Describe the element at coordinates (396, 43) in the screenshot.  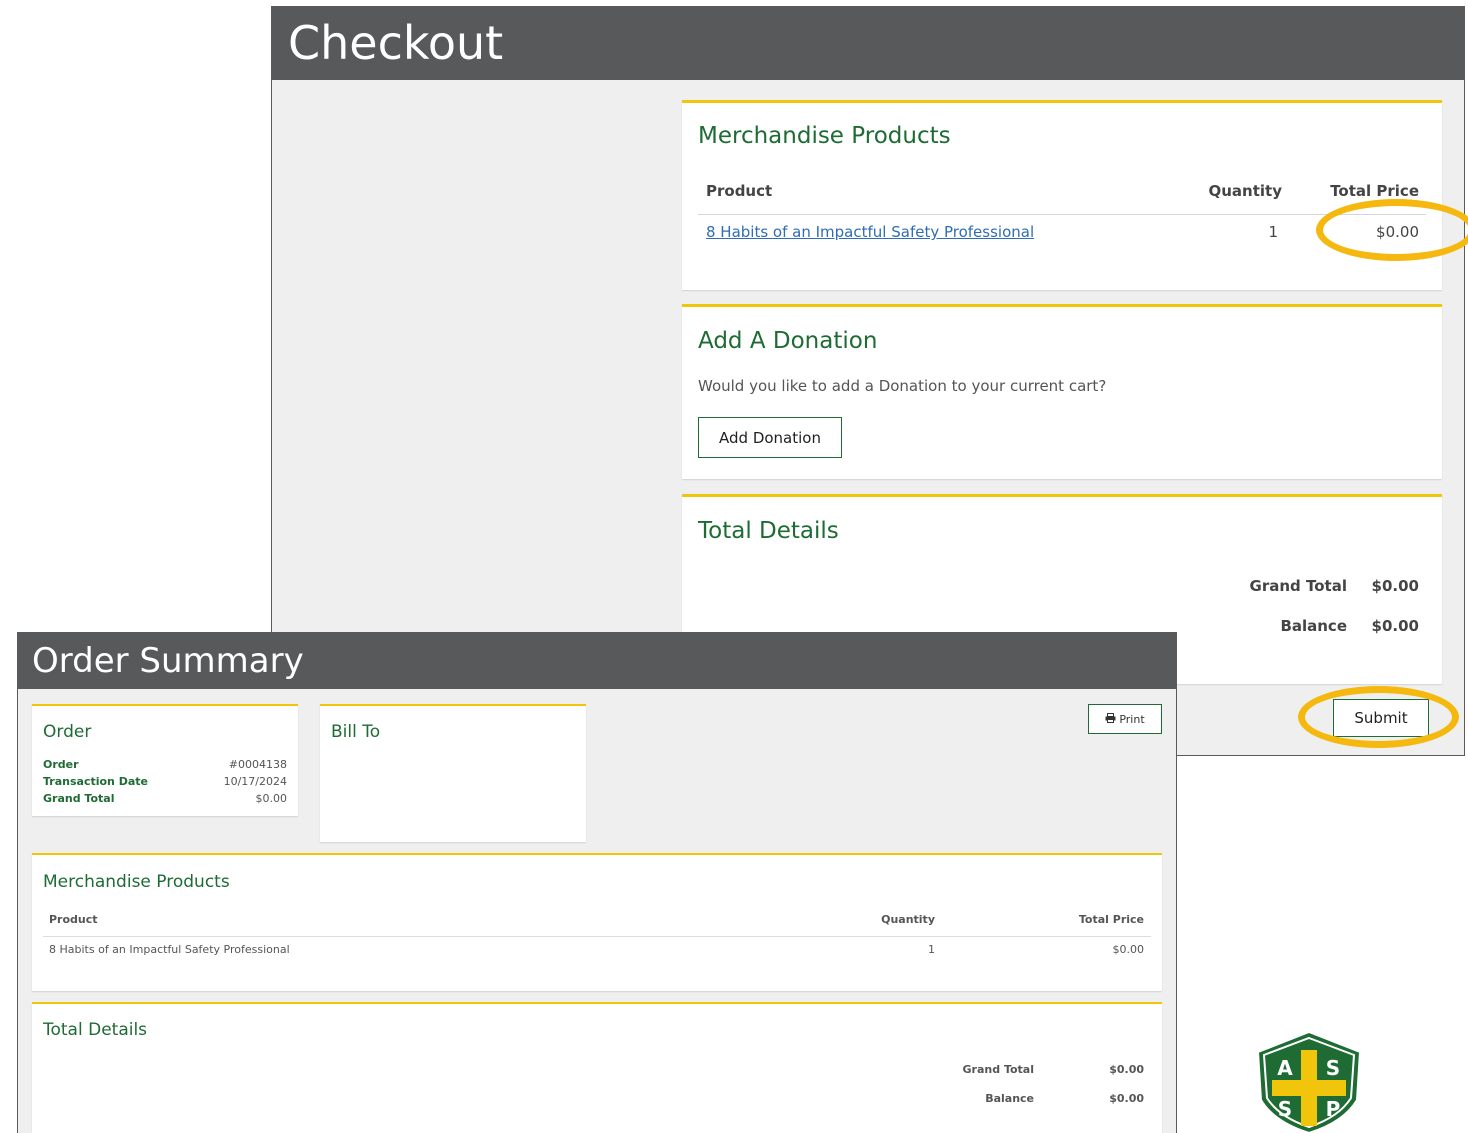
I see `page-title: Checkout` at that location.